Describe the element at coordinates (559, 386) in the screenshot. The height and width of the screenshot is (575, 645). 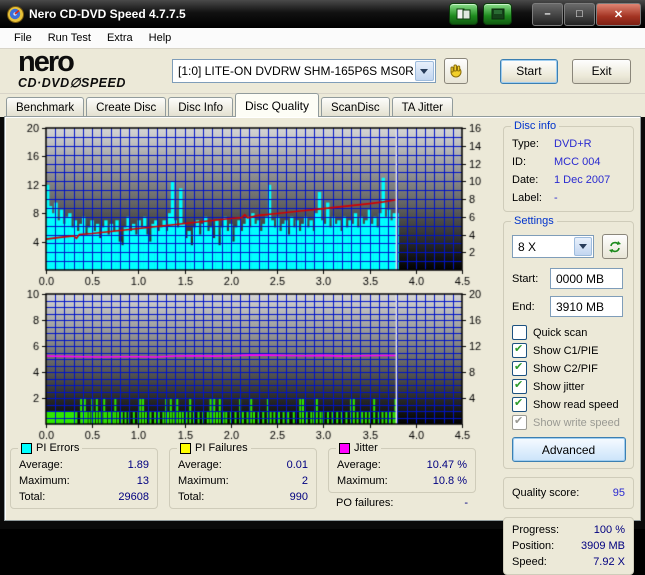
I see `checkbox-label: Show jitter` at that location.